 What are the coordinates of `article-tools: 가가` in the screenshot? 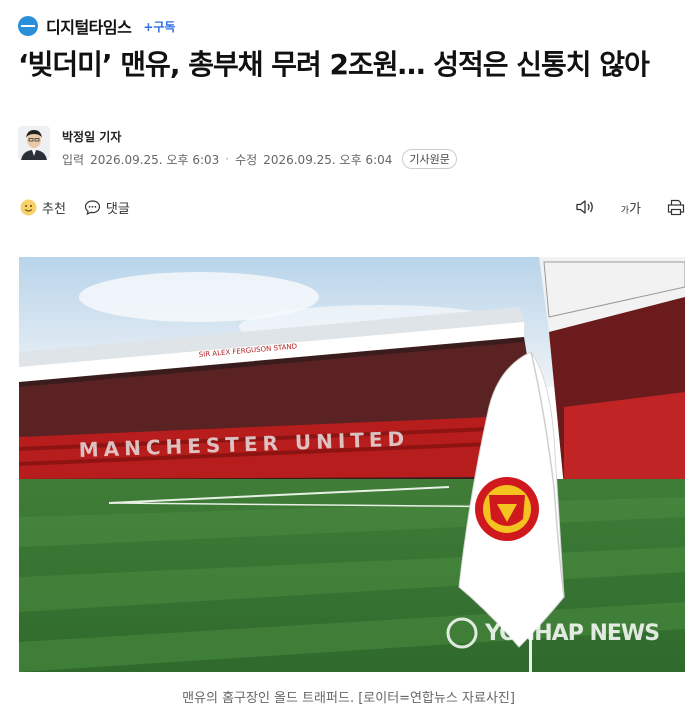 It's located at (630, 207).